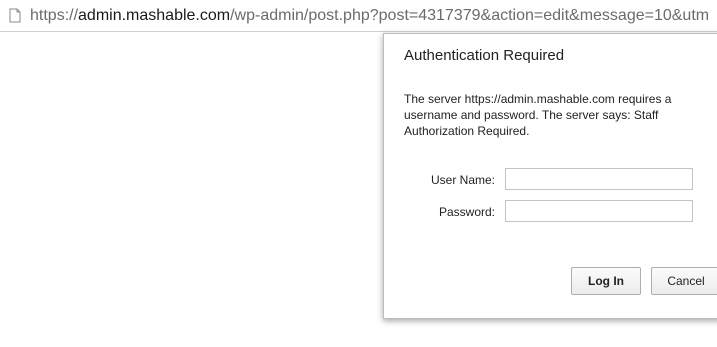  Describe the element at coordinates (466, 212) in the screenshot. I see `password-label: Password:` at that location.